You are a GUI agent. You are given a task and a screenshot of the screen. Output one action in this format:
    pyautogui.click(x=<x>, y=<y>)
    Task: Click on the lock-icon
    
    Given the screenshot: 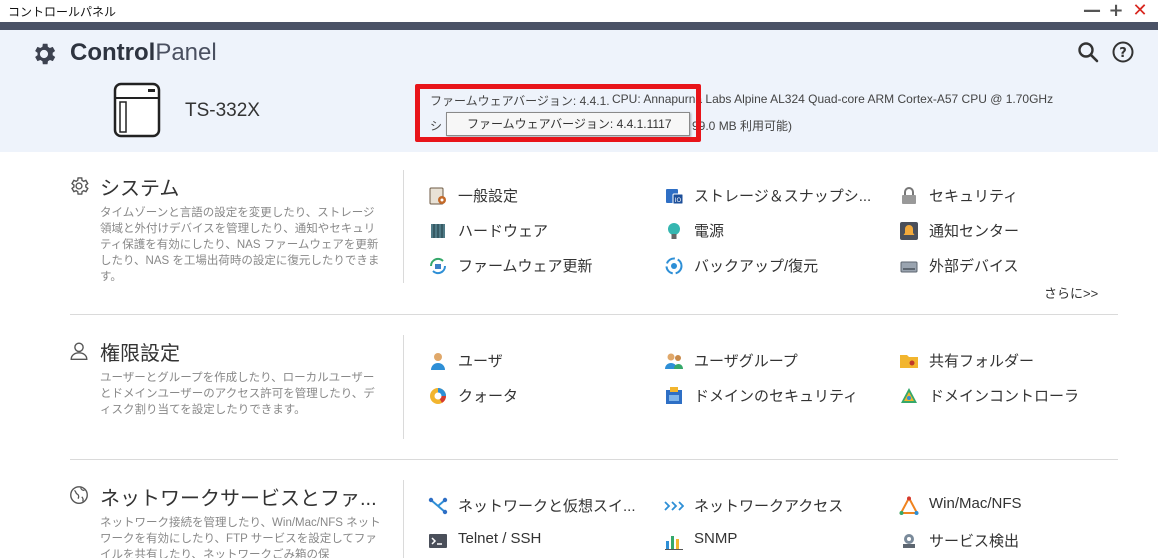 What is the action you would take?
    pyautogui.click(x=909, y=195)
    